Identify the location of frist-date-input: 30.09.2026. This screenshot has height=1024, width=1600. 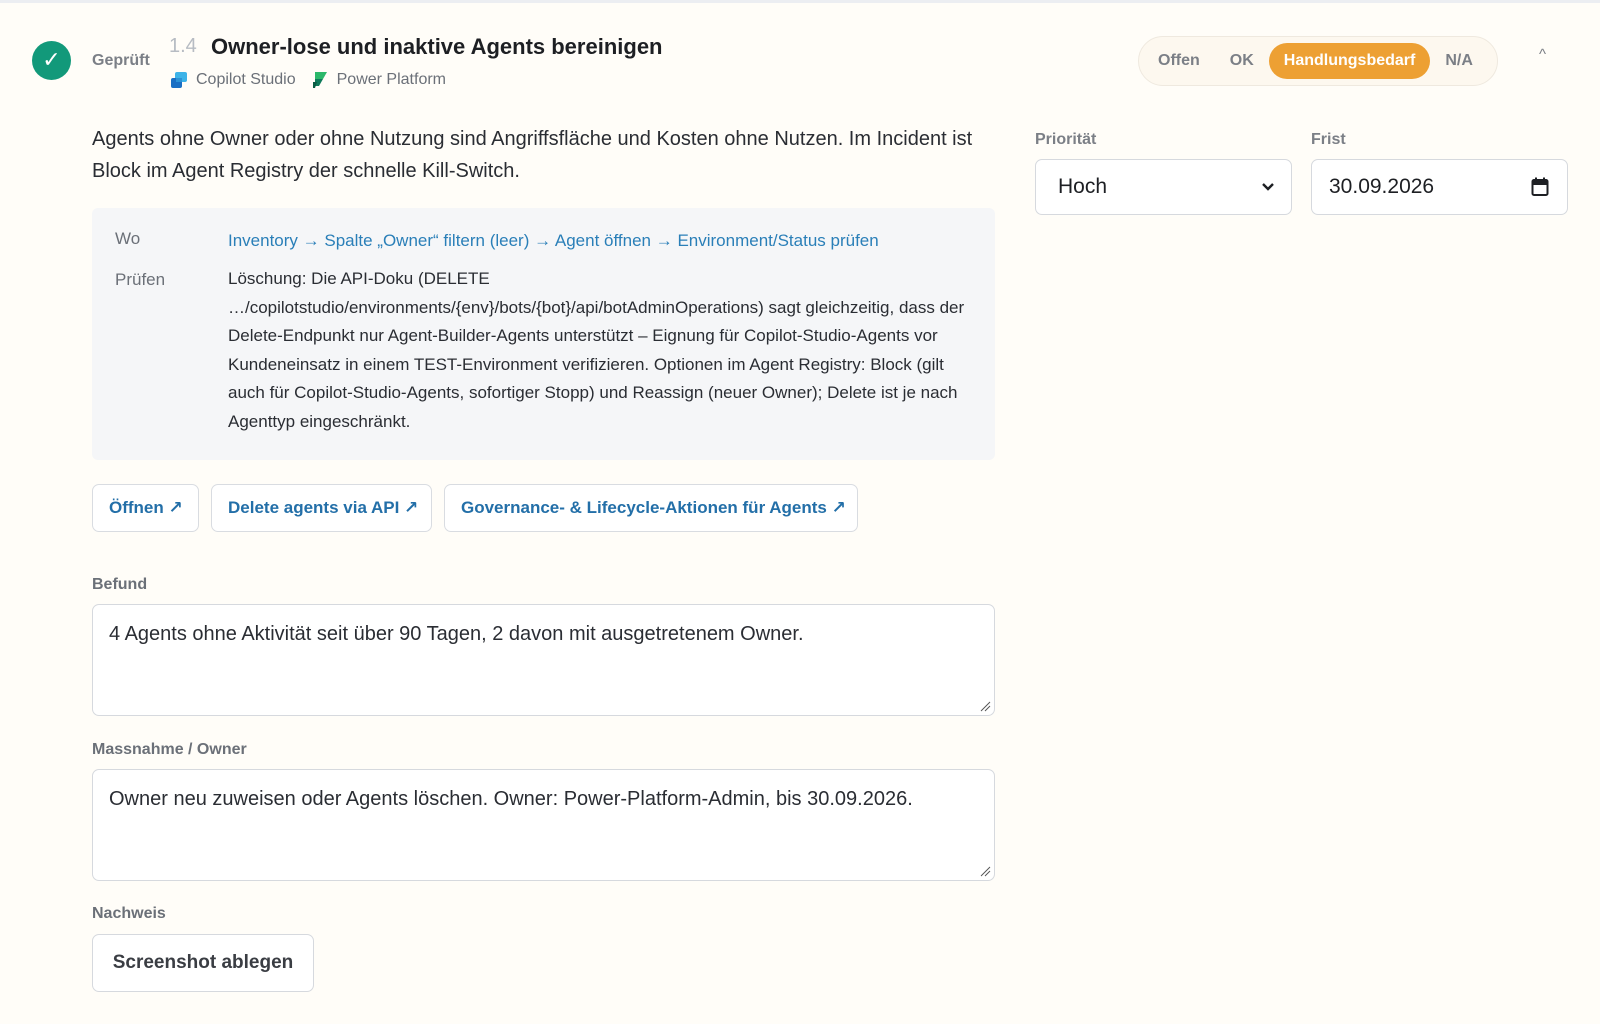
(1439, 187).